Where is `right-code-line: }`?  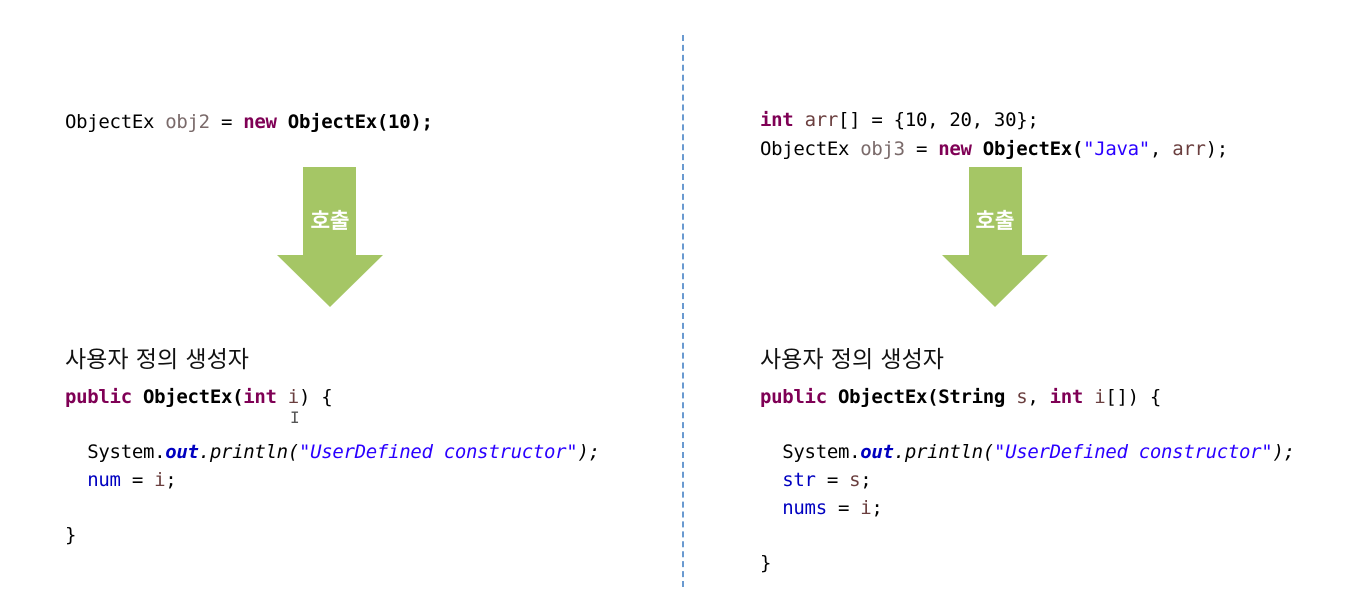 right-code-line: } is located at coordinates (765, 563).